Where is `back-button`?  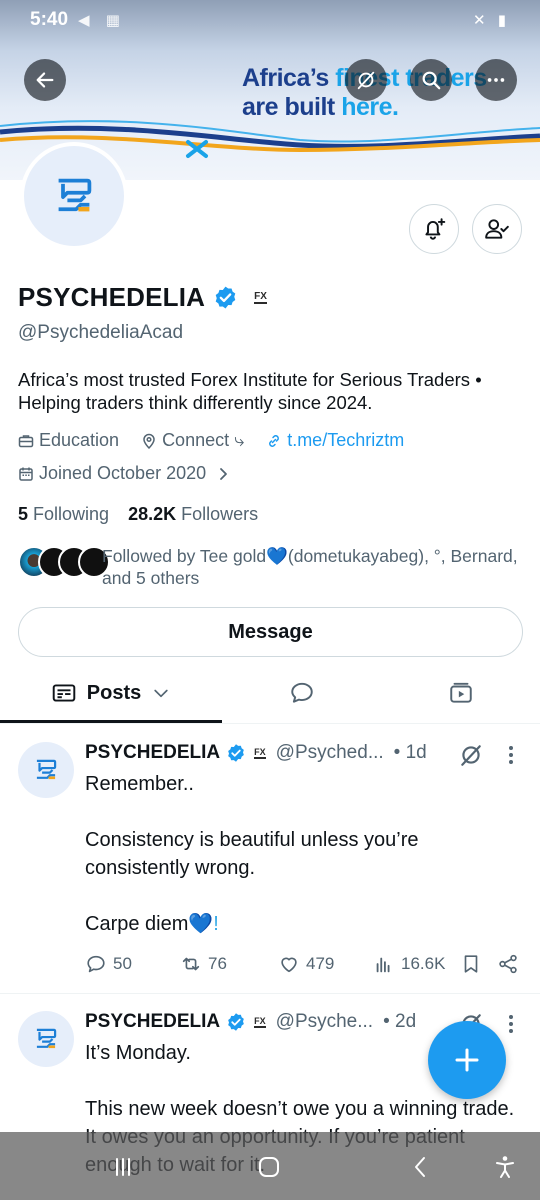
back-button is located at coordinates (45, 80).